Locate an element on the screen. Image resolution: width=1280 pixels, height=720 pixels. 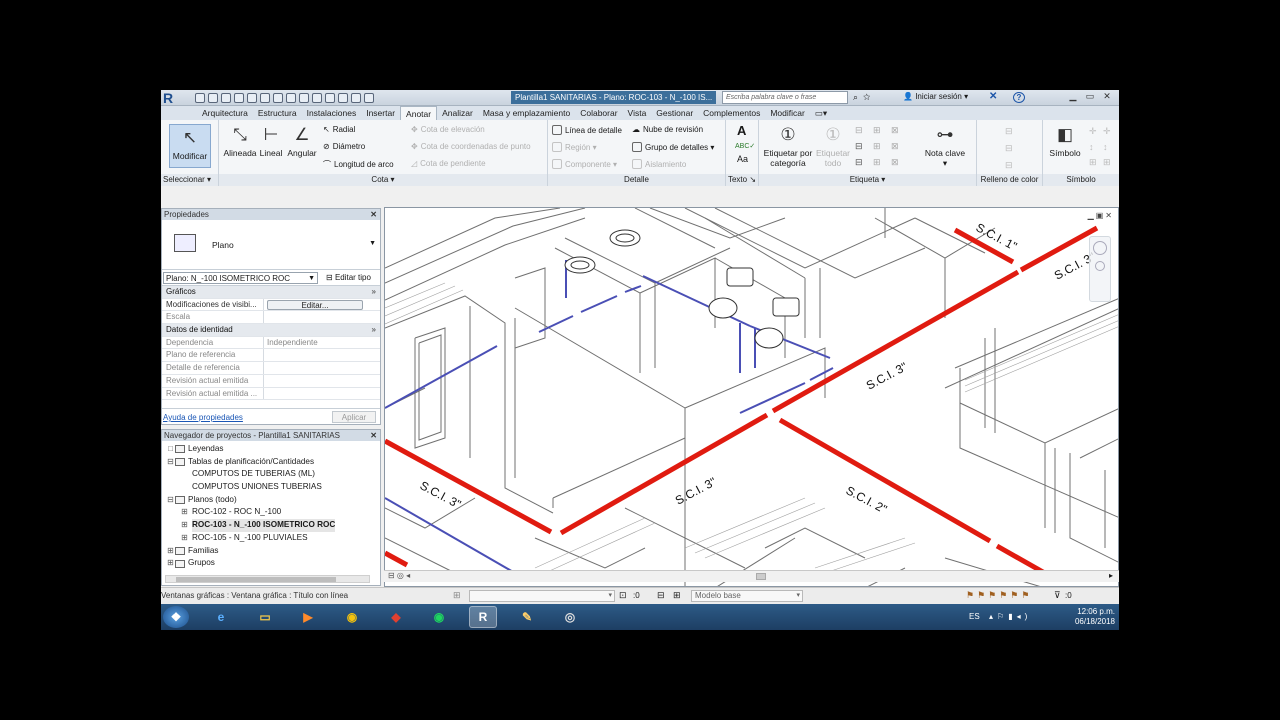
redo-icon is located at coordinates (252, 98).